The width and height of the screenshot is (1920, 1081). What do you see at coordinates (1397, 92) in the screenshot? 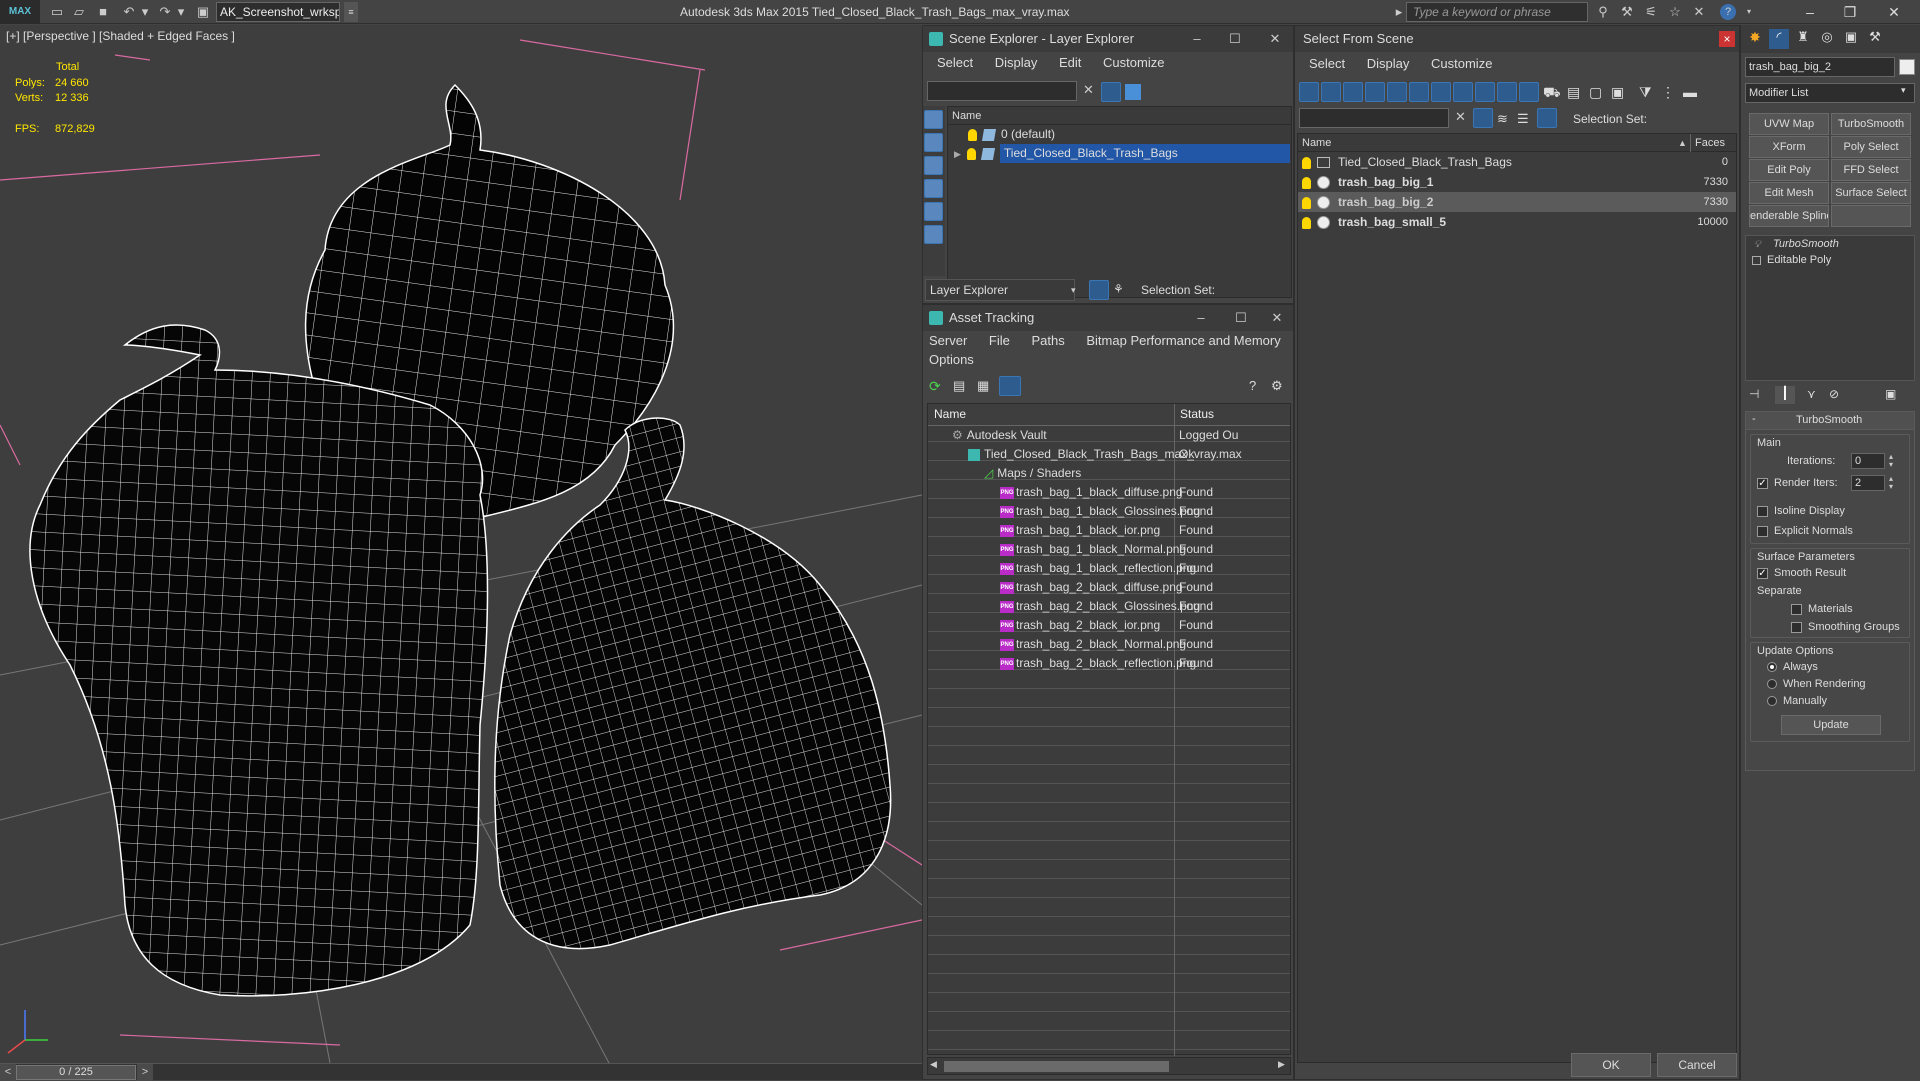
I see `filter-helpers-icon` at bounding box center [1397, 92].